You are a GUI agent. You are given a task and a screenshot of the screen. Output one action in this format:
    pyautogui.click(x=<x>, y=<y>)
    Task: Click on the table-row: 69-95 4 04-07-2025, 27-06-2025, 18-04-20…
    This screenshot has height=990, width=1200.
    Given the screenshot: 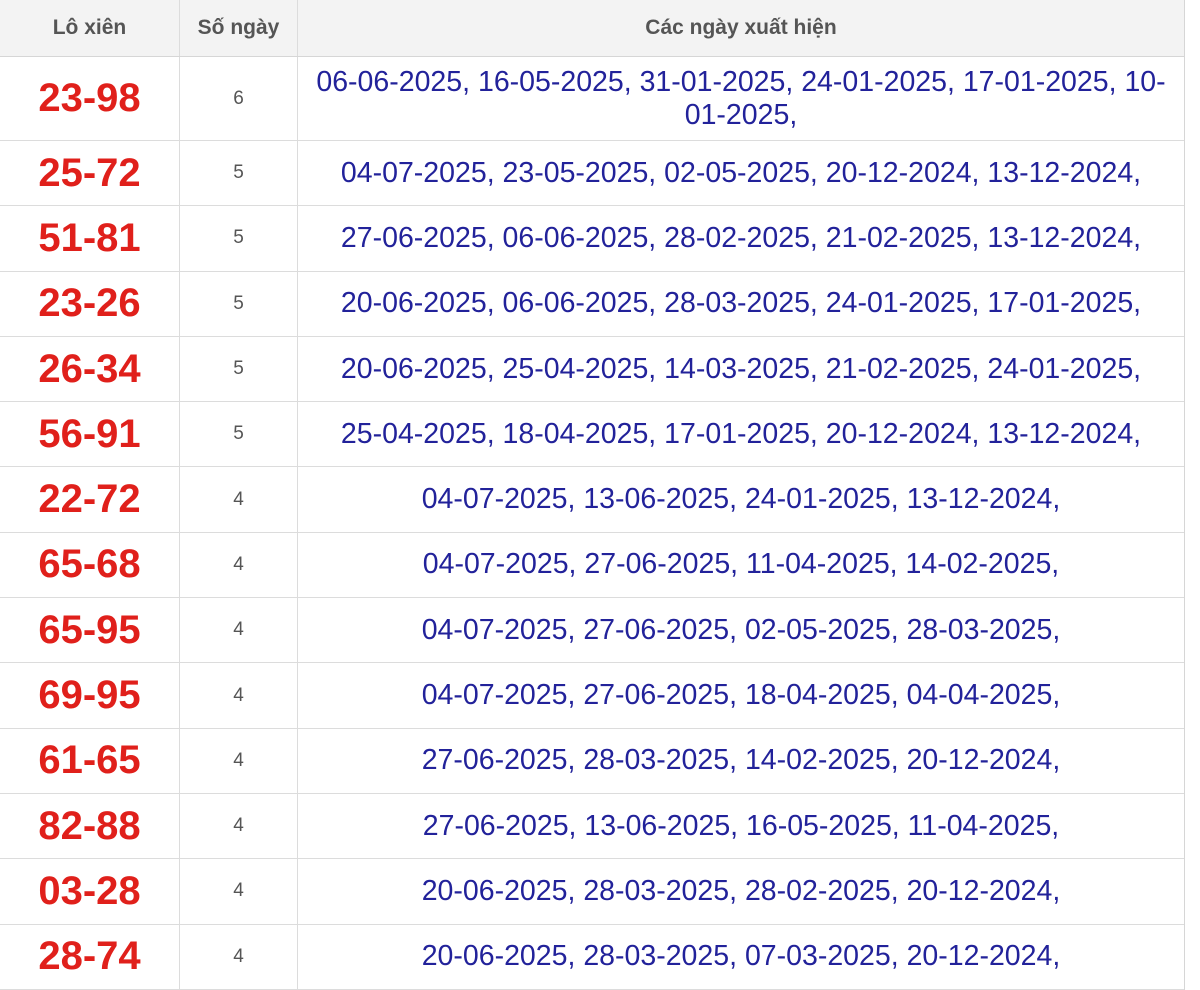 What is the action you would take?
    pyautogui.click(x=592, y=696)
    